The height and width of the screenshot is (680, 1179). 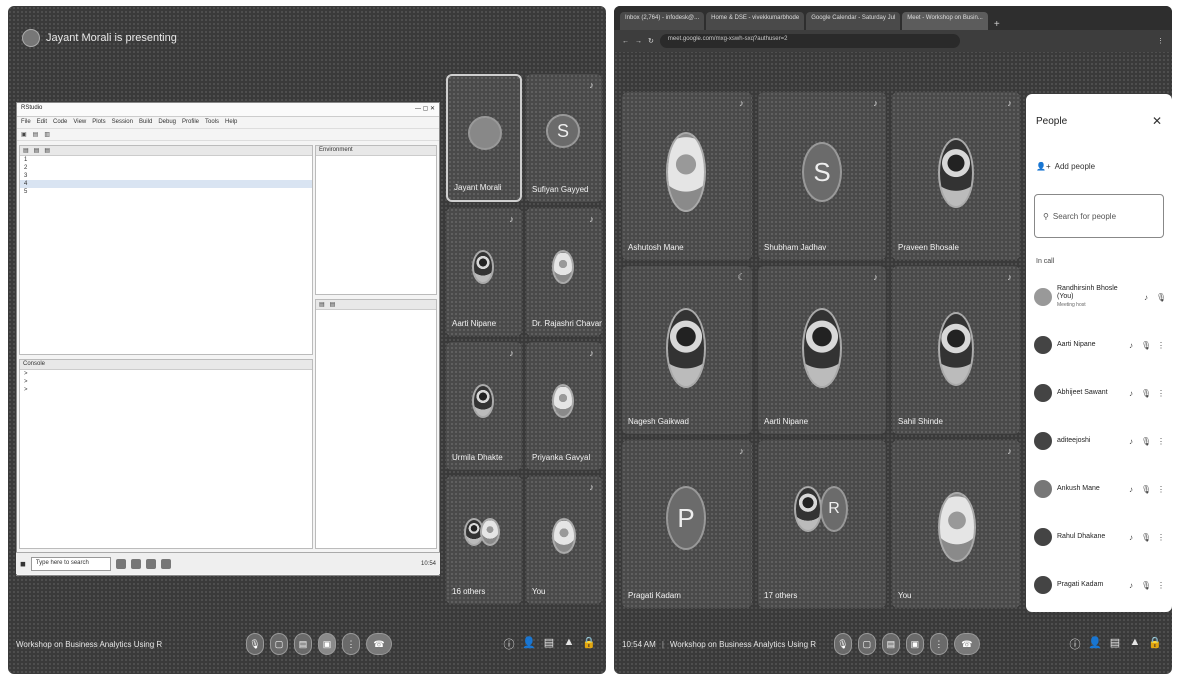 I want to click on people-list-item: aditeejoshi ♪ 🎙 ⋮, so click(x=1100, y=441).